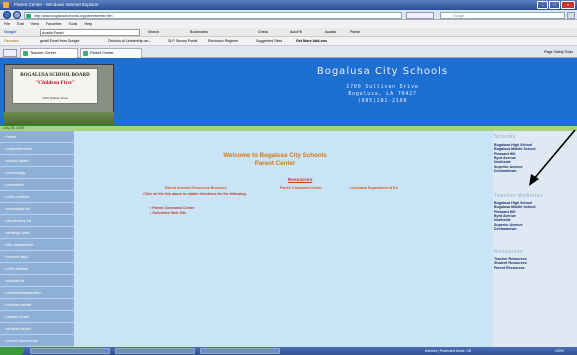 This screenshot has width=577, height=355. What do you see at coordinates (55, 98) in the screenshot?
I see `sign-line3: 1700 Sullivan Drive` at bounding box center [55, 98].